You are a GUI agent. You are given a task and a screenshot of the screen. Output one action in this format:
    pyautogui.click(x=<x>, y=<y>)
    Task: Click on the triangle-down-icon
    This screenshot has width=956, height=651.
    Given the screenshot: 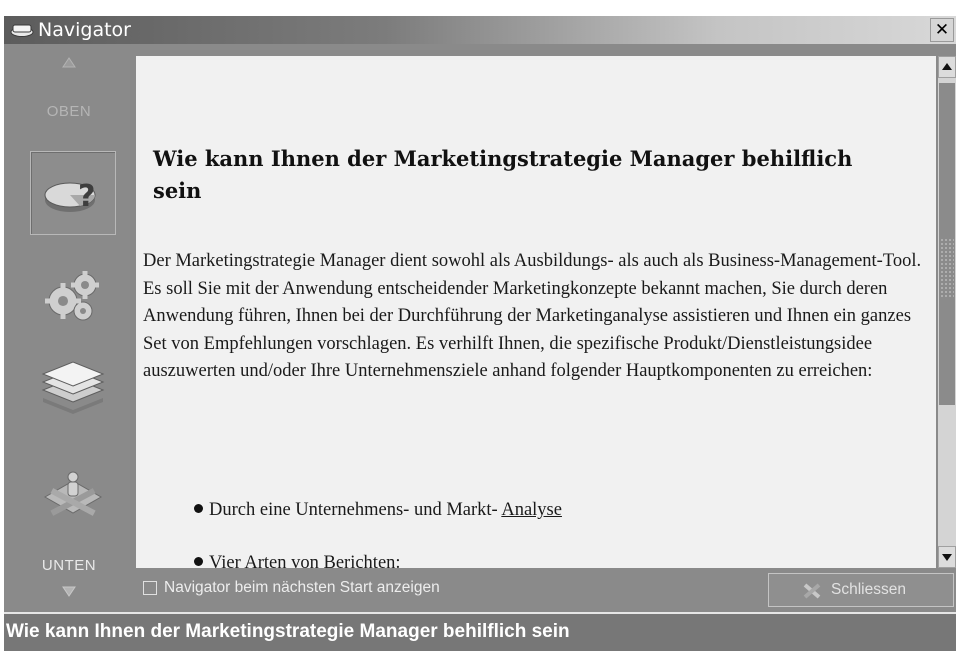 What is the action you would take?
    pyautogui.click(x=947, y=557)
    